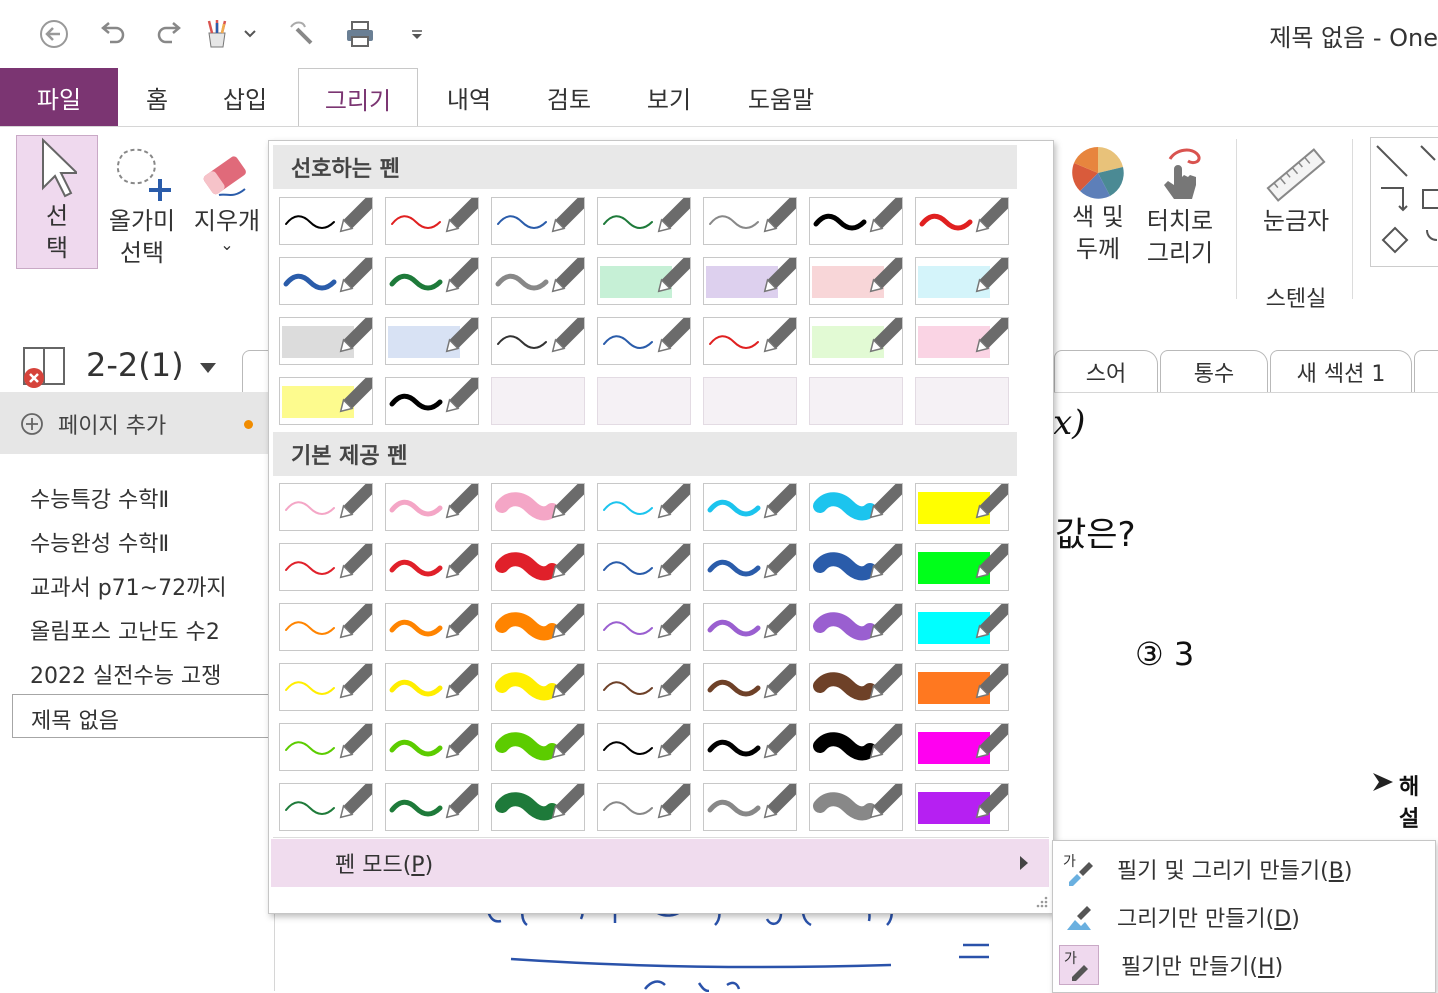 This screenshot has height=993, width=1438. What do you see at coordinates (1180, 207) in the screenshot?
I see `touch-draw-button: 터치로 그리기` at bounding box center [1180, 207].